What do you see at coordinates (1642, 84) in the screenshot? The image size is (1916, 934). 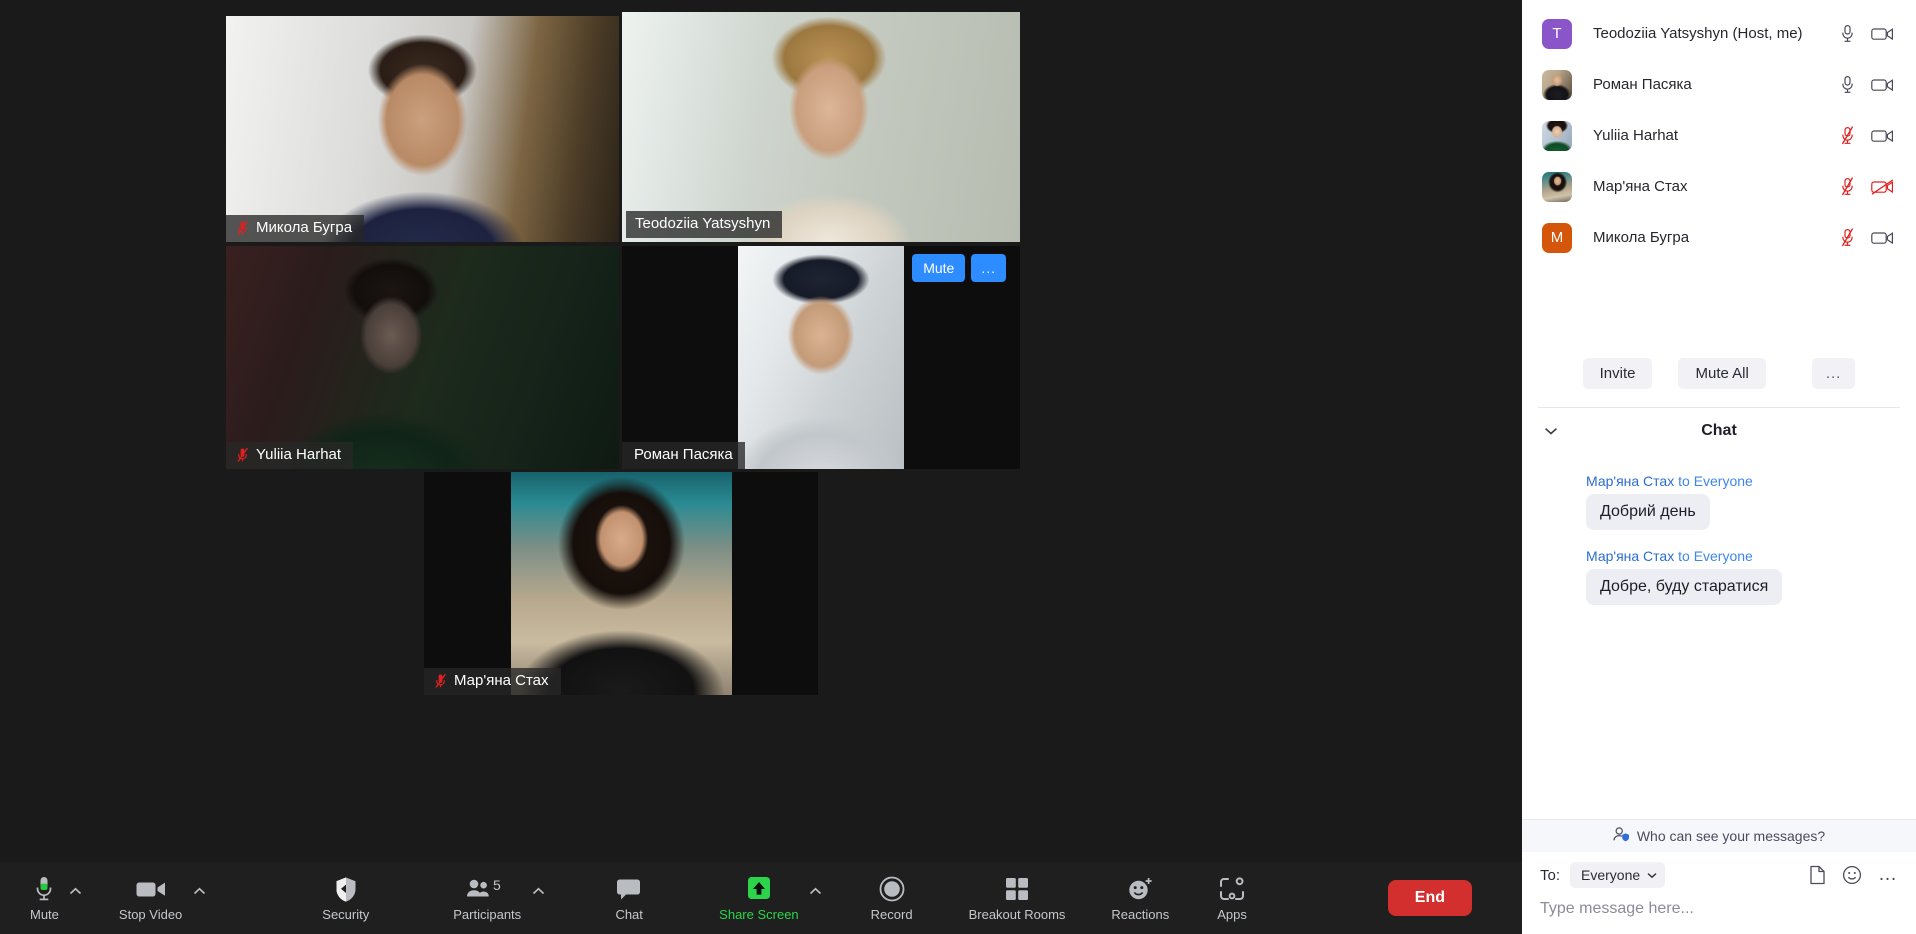 I see `participant-name: Роман Пасяка` at bounding box center [1642, 84].